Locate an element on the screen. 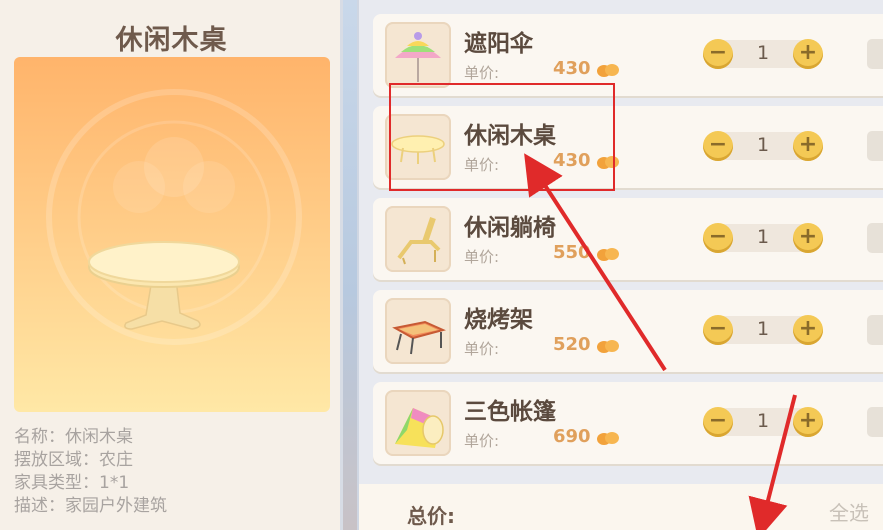  bbq-grill-icon is located at coordinates (418, 331).